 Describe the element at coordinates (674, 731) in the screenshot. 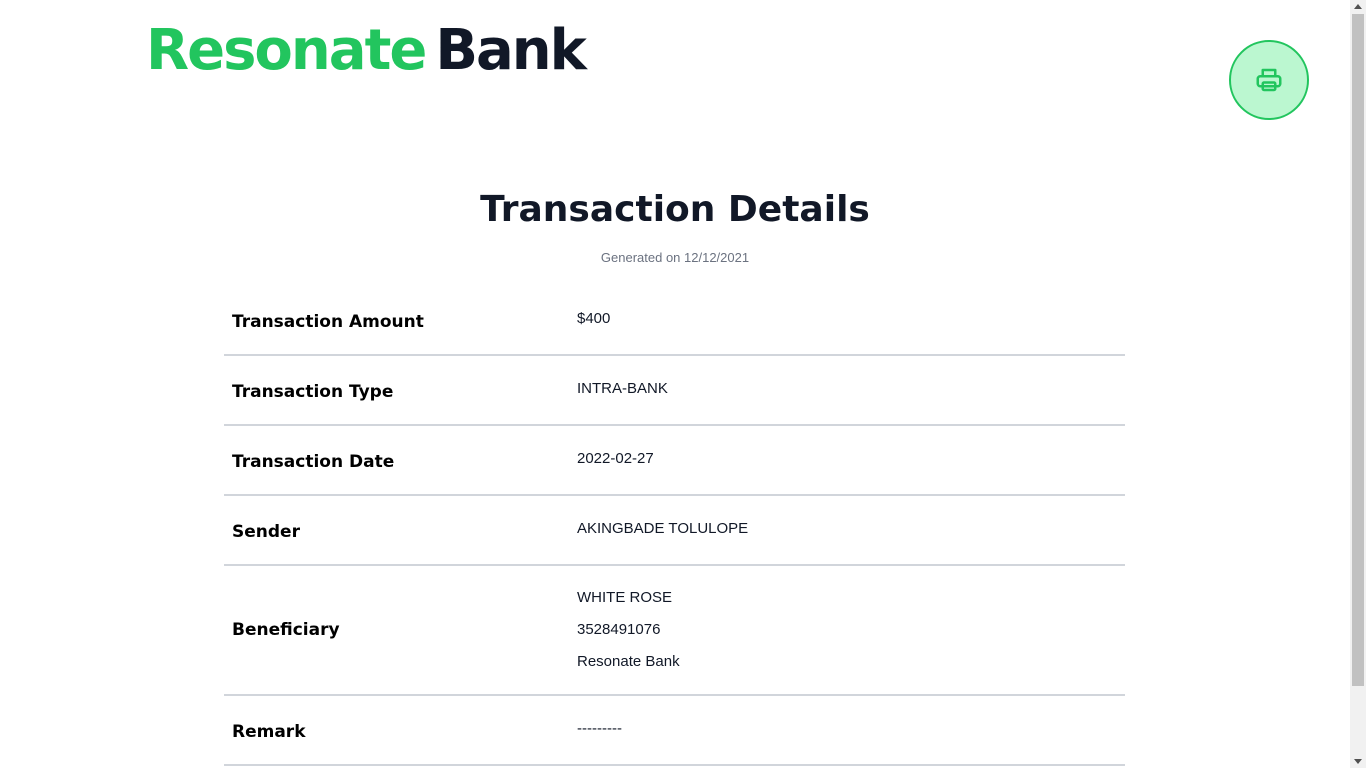

I see `detail-row-remark: Remark ---------` at that location.